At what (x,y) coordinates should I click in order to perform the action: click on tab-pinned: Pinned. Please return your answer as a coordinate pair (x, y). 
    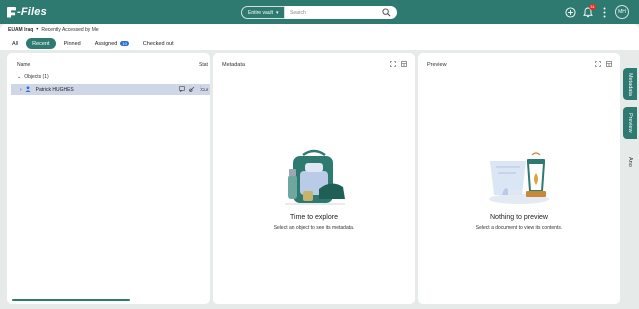
    Looking at the image, I should click on (72, 43).